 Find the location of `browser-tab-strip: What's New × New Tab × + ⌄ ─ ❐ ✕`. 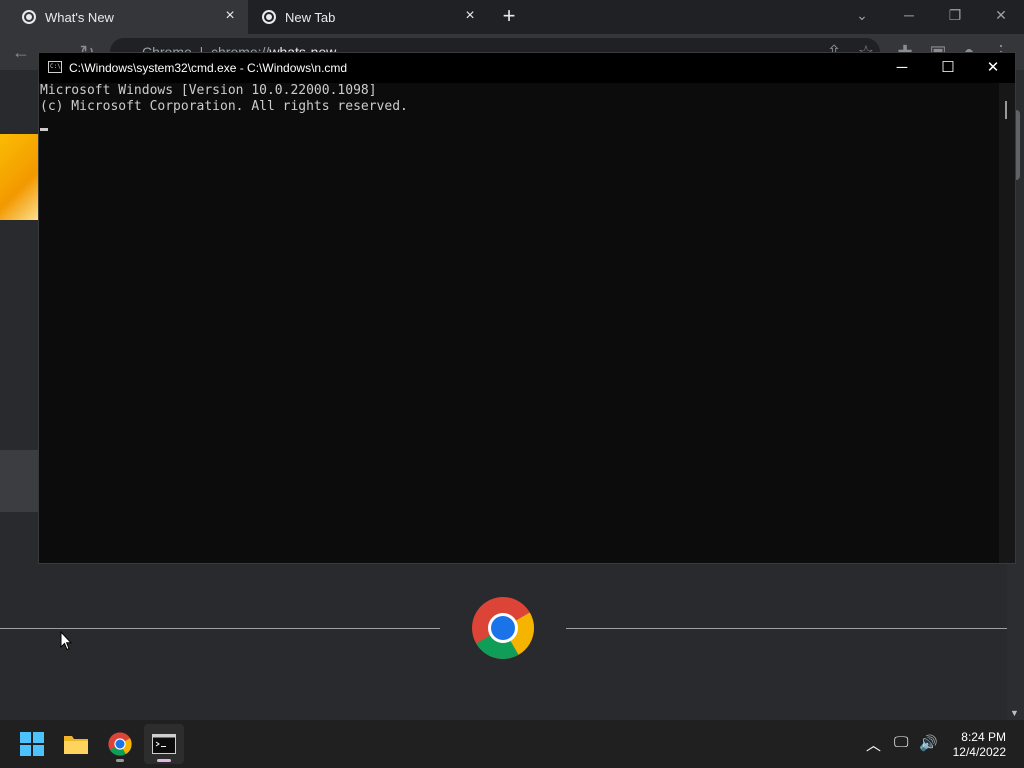

browser-tab-strip: What's New × New Tab × + ⌄ ─ ❐ ✕ is located at coordinates (512, 17).